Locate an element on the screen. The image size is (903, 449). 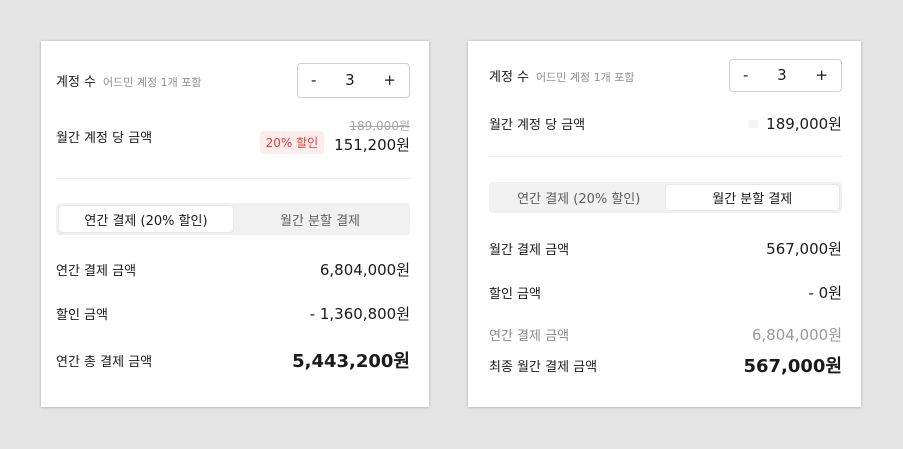
annual-final-value: 5,443,200원 is located at coordinates (351, 361).